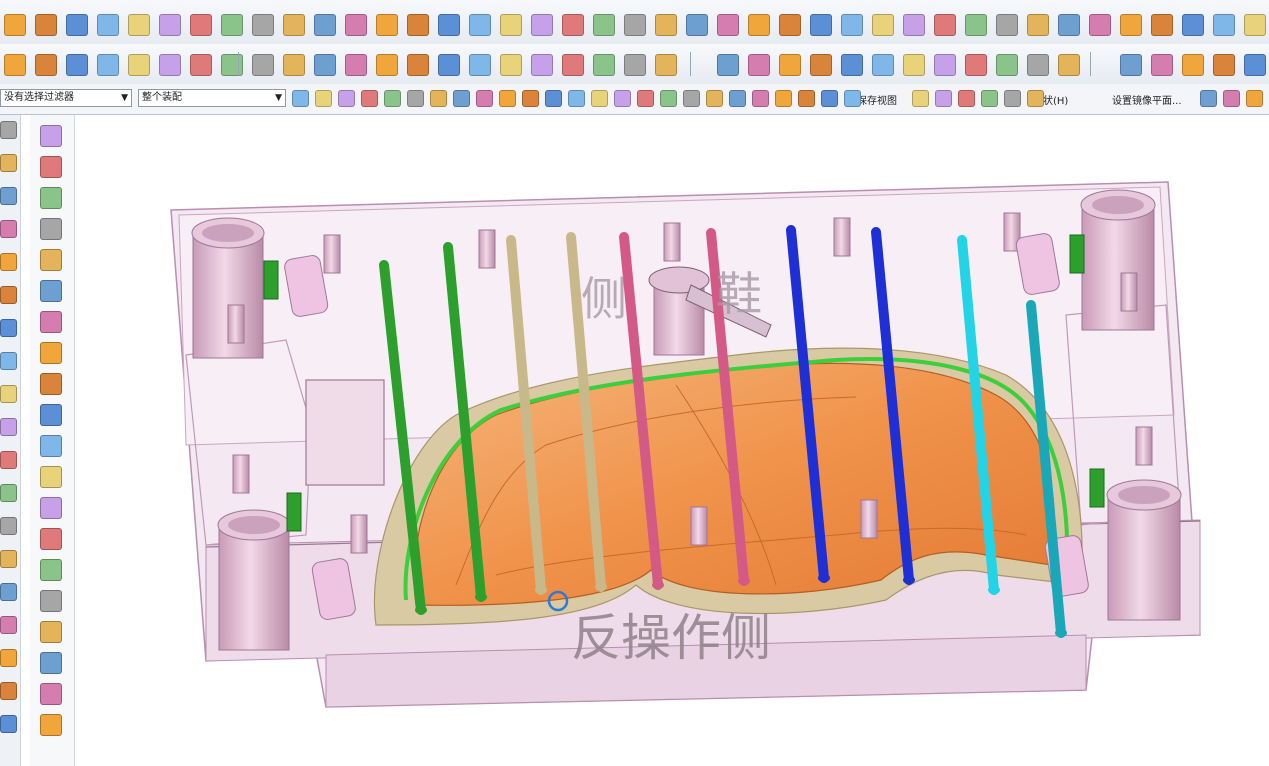 Image resolution: width=1269 pixels, height=766 pixels. Describe the element at coordinates (66, 98) in the screenshot. I see `selection-filter-dropdown: 没有选择过滤器 ▼` at that location.